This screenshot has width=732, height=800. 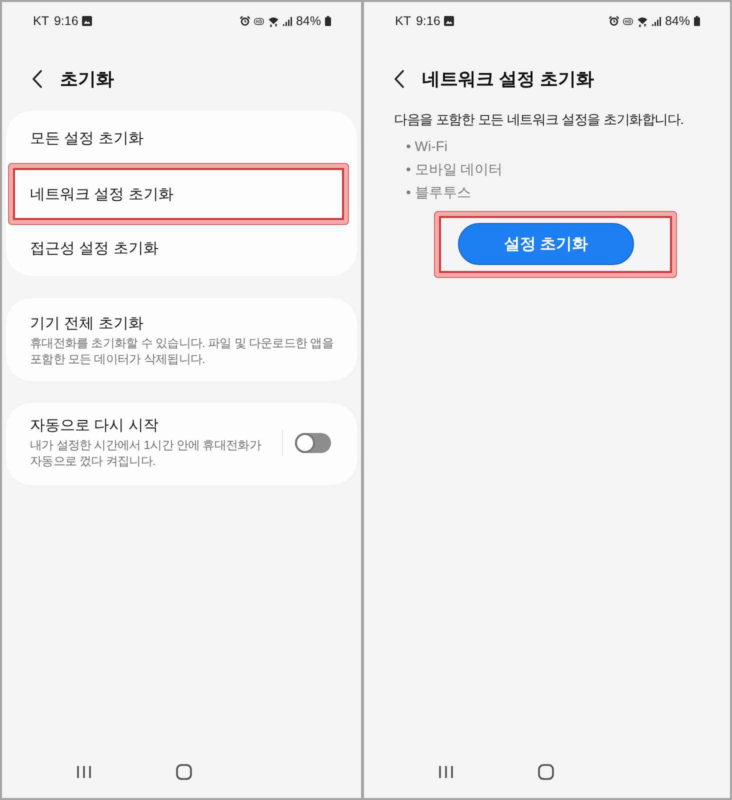 I want to click on list-item: • Wi-Fi, so click(x=427, y=146).